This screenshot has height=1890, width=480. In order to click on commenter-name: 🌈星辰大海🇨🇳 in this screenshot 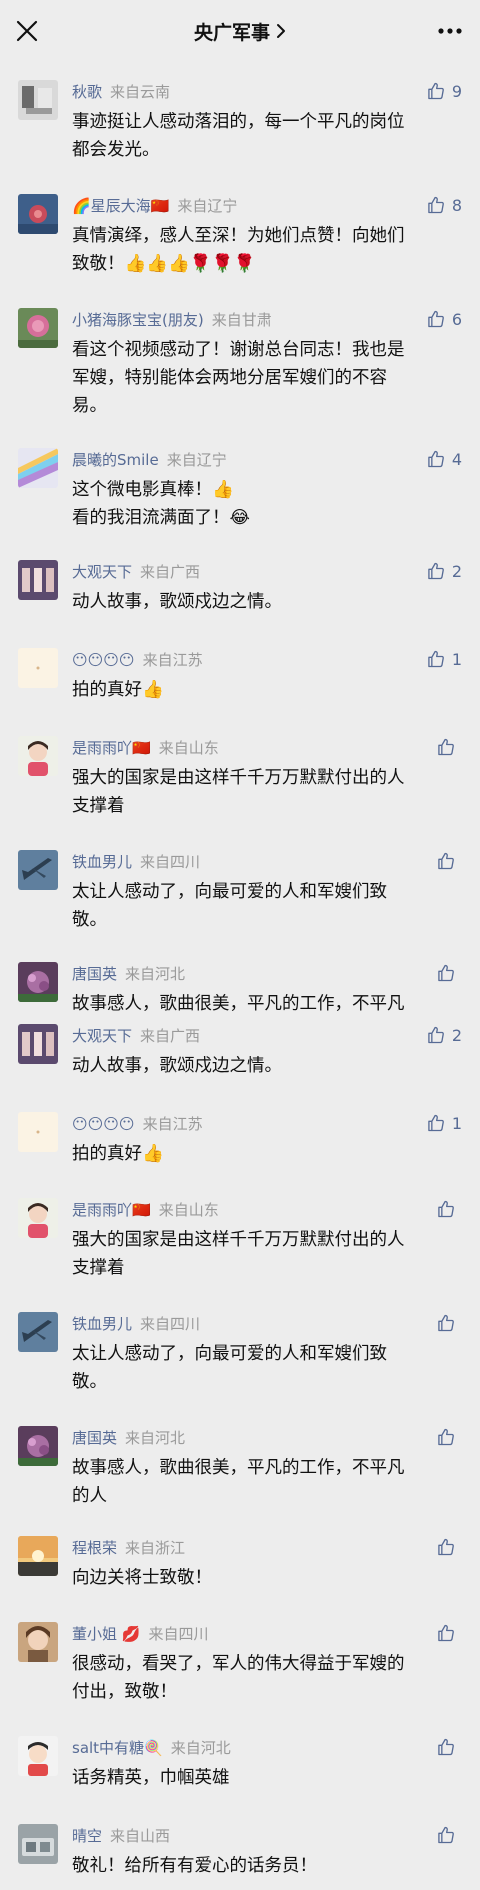, I will do `click(120, 206)`.